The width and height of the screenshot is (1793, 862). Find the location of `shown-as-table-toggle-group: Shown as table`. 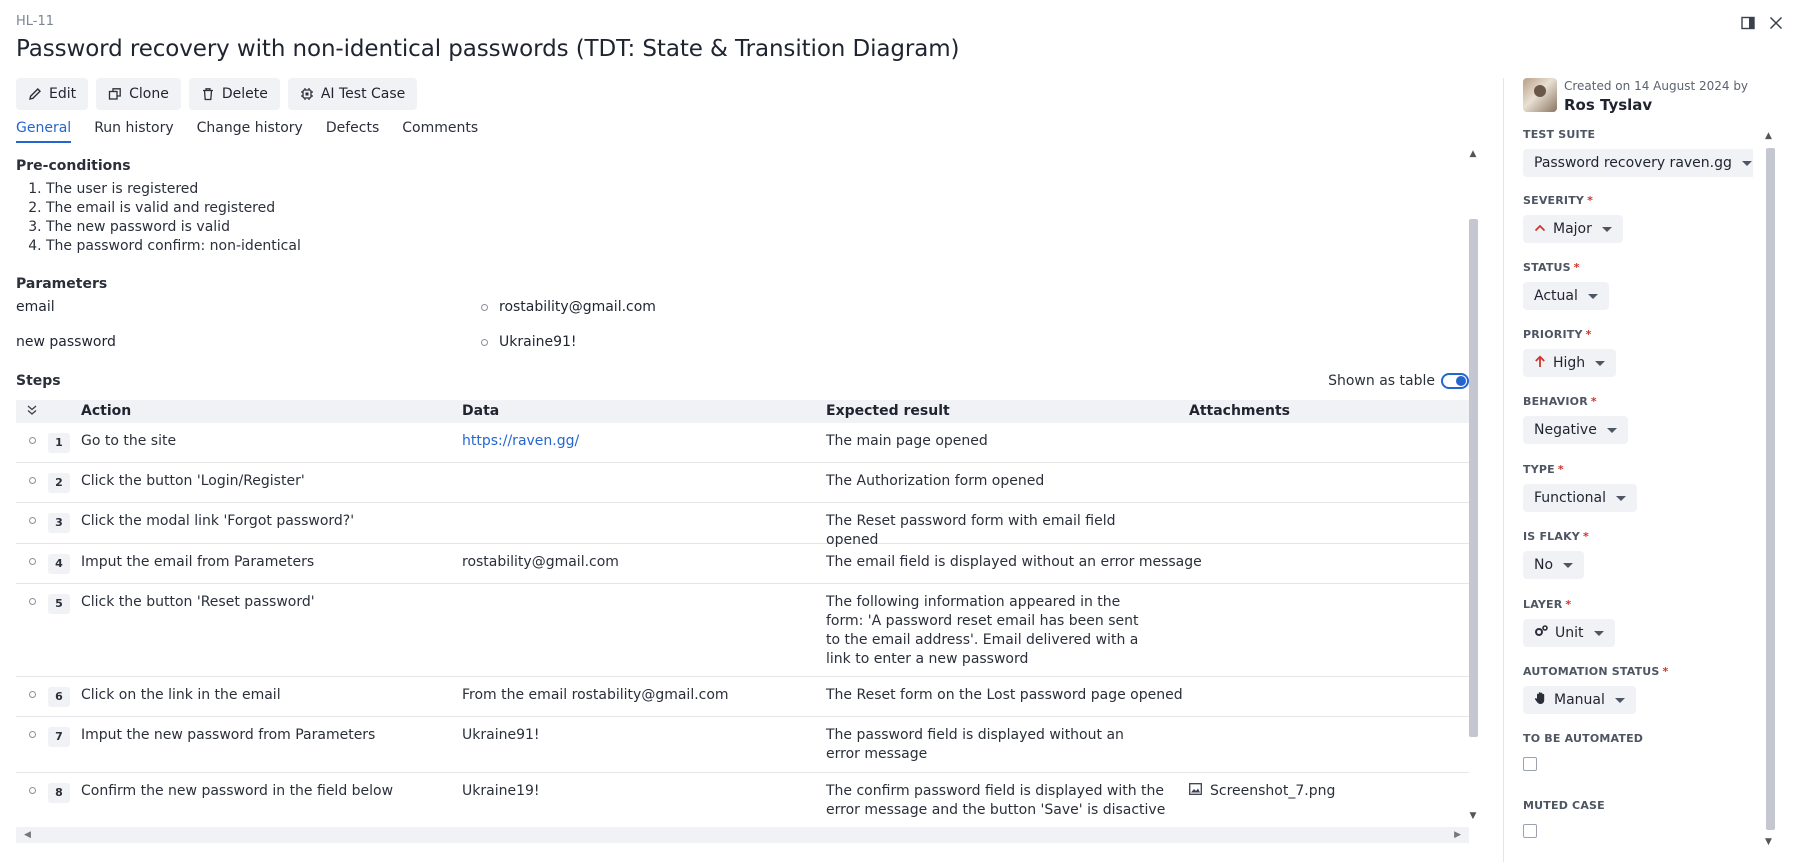

shown-as-table-toggle-group: Shown as table is located at coordinates (1398, 381).